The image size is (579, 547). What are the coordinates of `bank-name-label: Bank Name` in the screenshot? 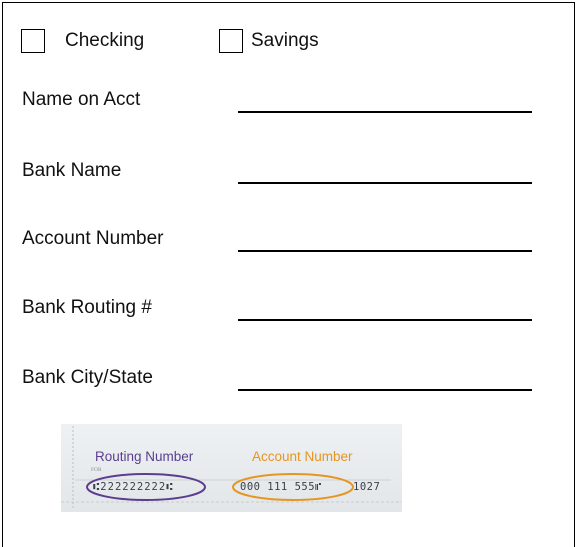 It's located at (72, 170).